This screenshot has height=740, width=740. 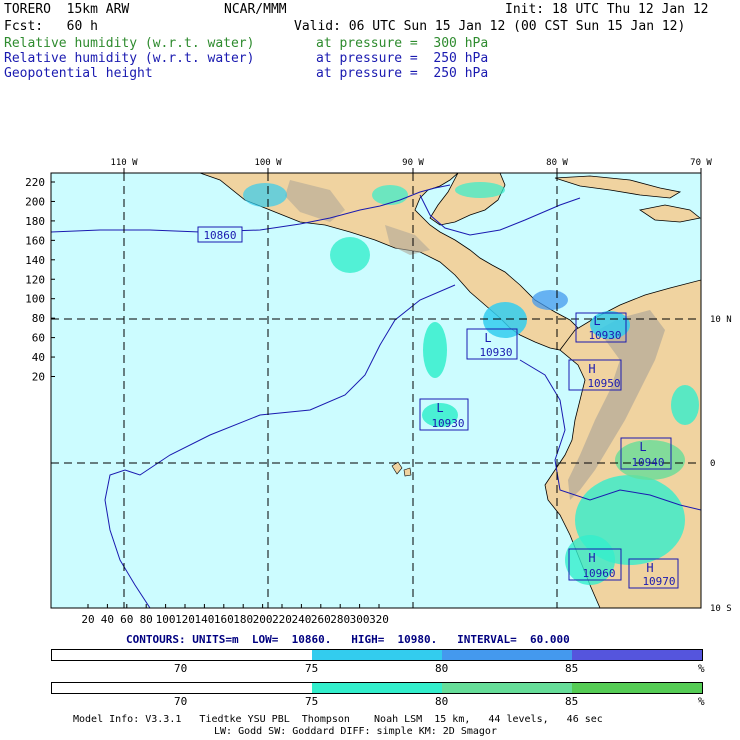 What do you see at coordinates (107, 619) in the screenshot?
I see `x-tick-label: 40` at bounding box center [107, 619].